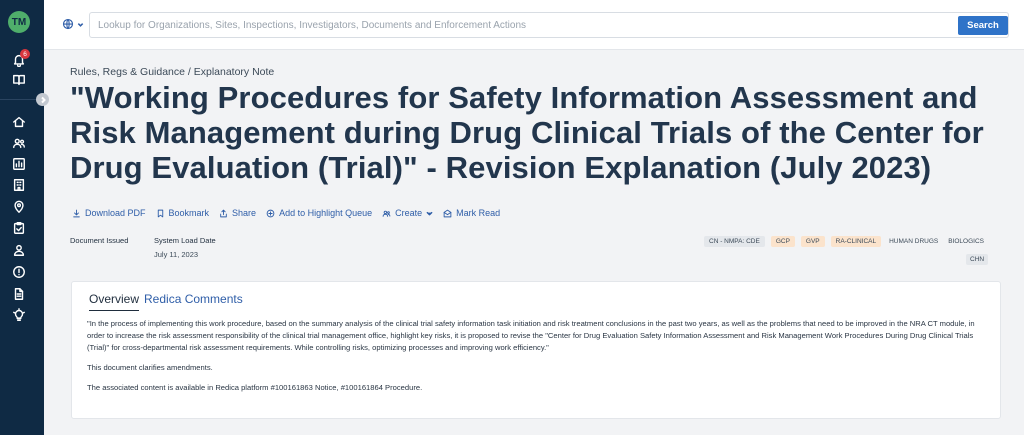  Describe the element at coordinates (19, 228) in the screenshot. I see `clipboard-check-icon` at that location.